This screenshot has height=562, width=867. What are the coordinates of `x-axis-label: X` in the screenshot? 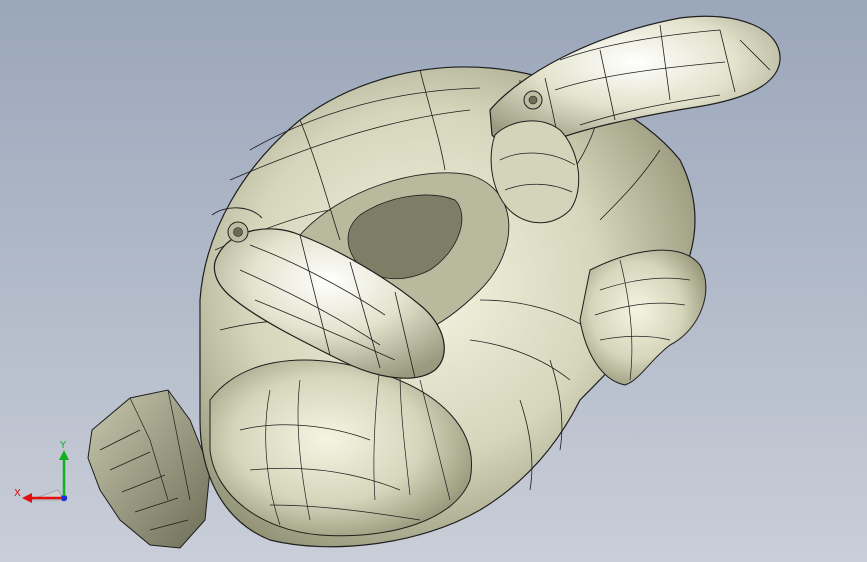 It's located at (17, 493).